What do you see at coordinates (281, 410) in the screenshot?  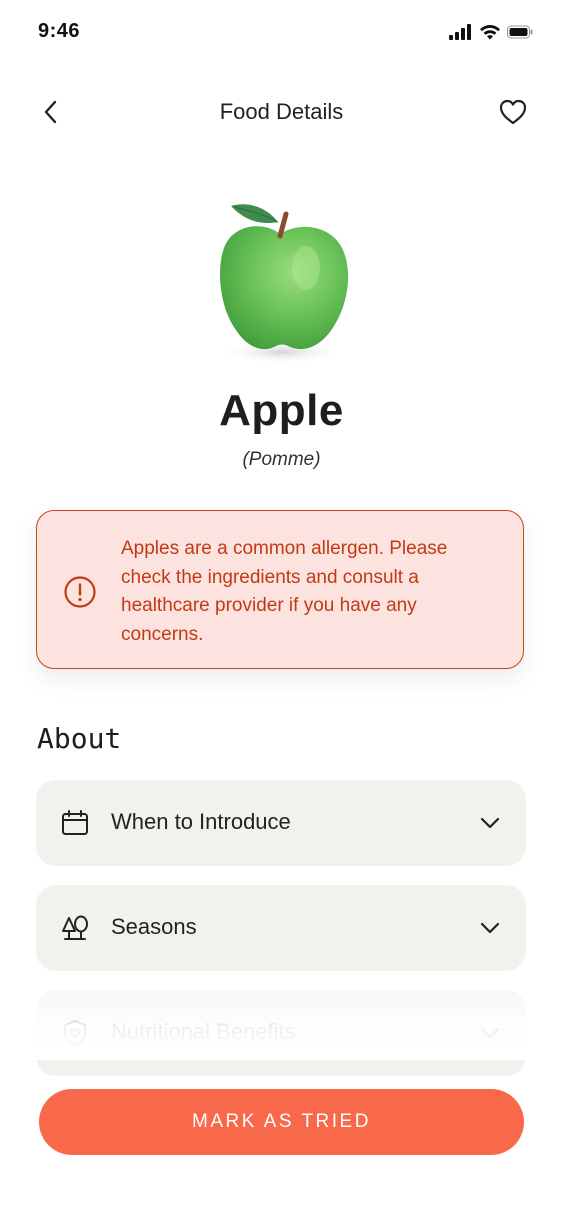 I see `food-name: Apple` at bounding box center [281, 410].